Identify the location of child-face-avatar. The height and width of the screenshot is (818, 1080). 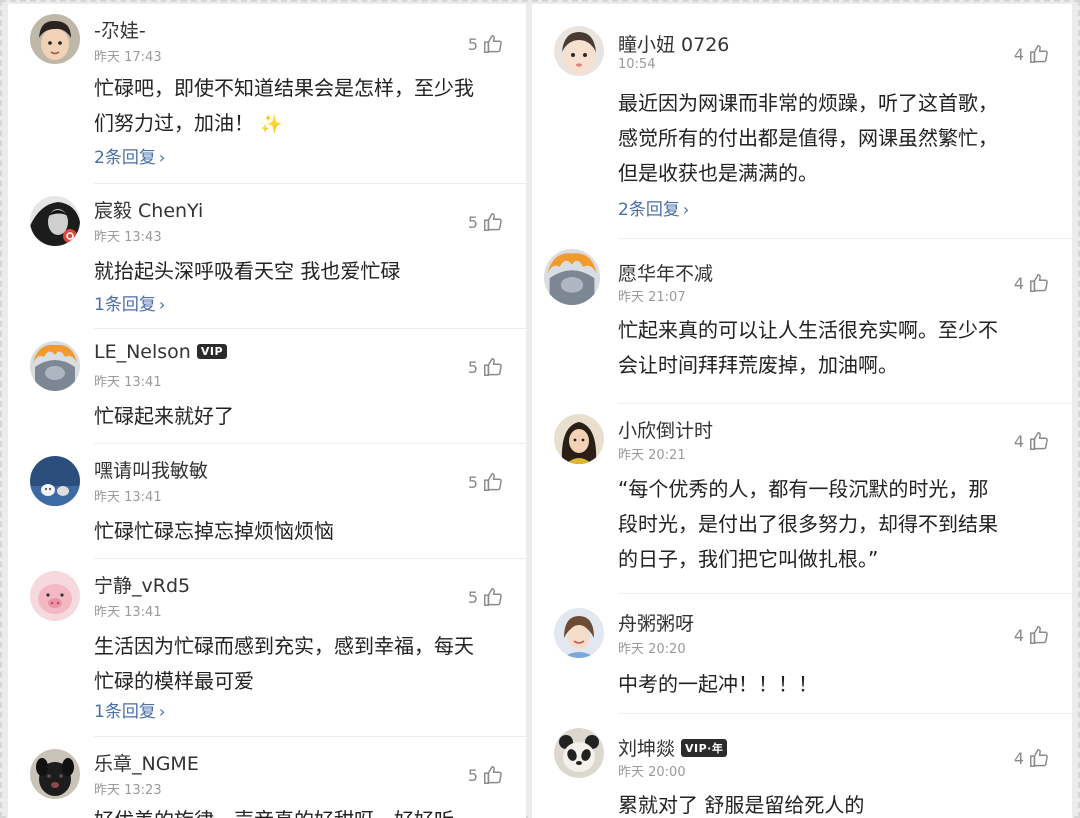
(579, 51).